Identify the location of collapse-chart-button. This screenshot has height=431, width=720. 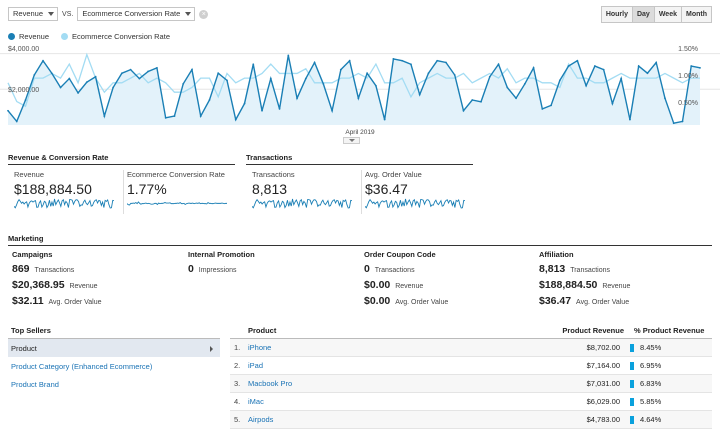
(351, 140).